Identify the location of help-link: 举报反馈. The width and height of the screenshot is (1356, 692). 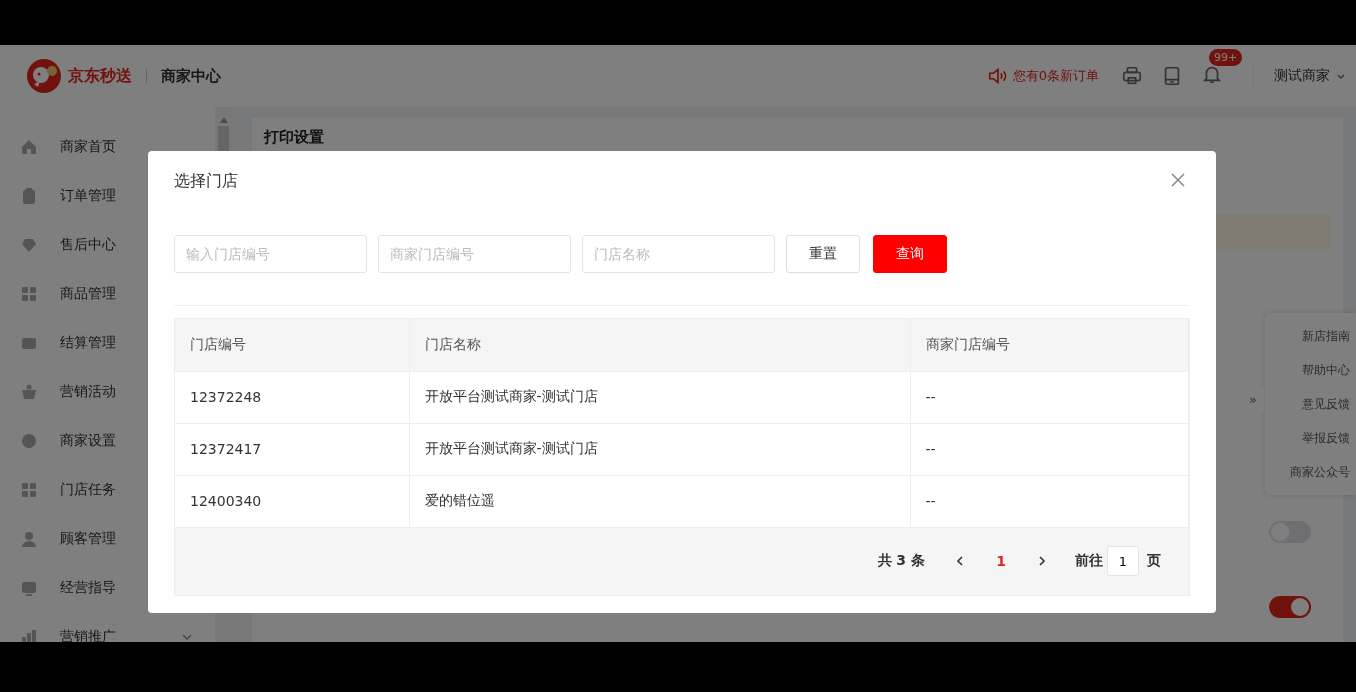
(1326, 438).